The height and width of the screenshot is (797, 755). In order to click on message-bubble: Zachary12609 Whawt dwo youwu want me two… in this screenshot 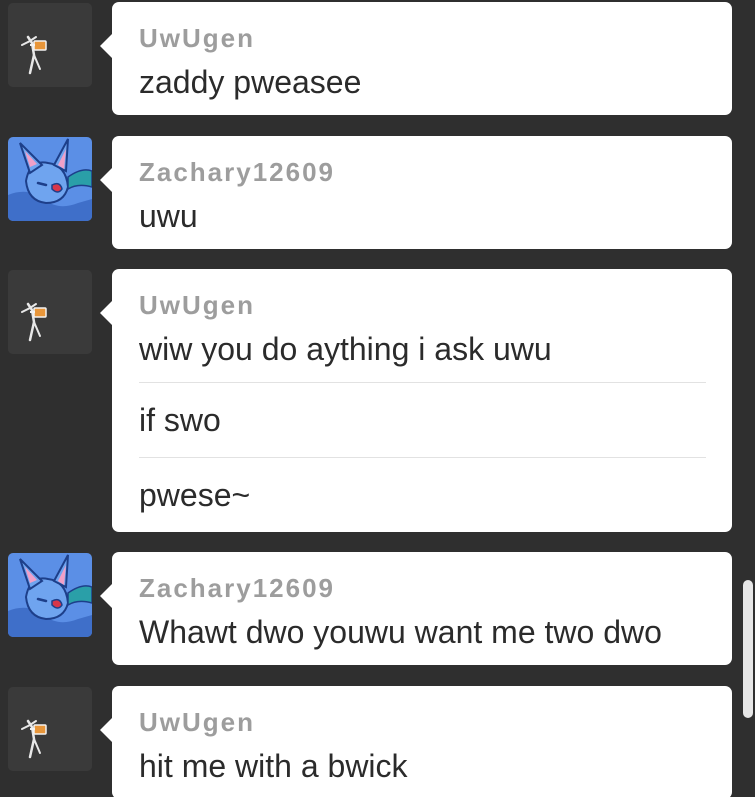, I will do `click(416, 608)`.